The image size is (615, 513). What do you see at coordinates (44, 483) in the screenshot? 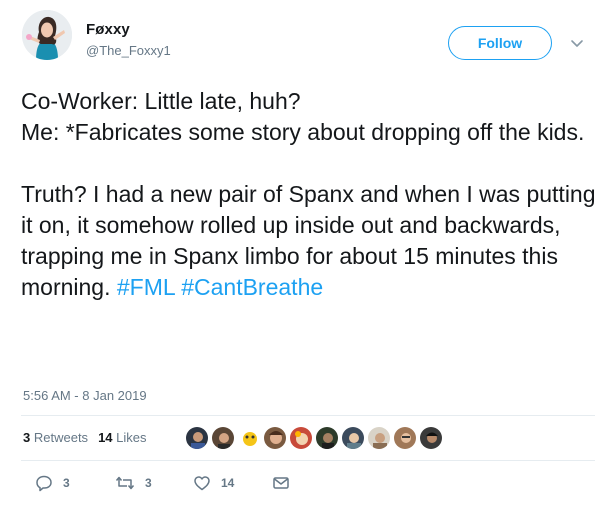
I see `reply-icon` at bounding box center [44, 483].